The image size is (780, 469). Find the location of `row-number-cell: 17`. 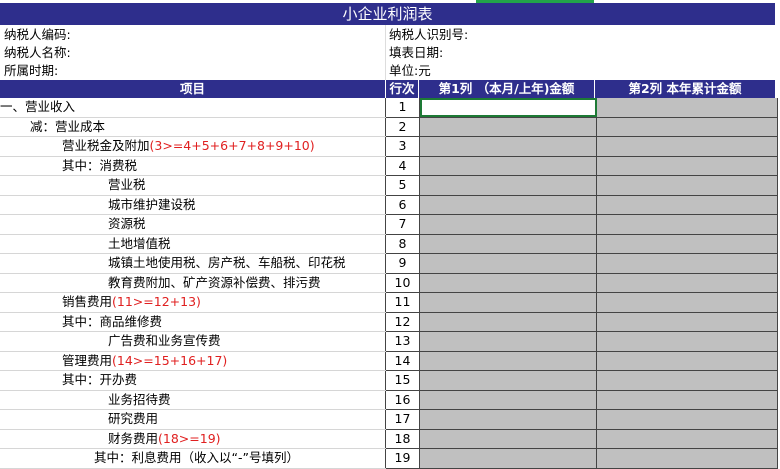

row-number-cell: 17 is located at coordinates (402, 419).